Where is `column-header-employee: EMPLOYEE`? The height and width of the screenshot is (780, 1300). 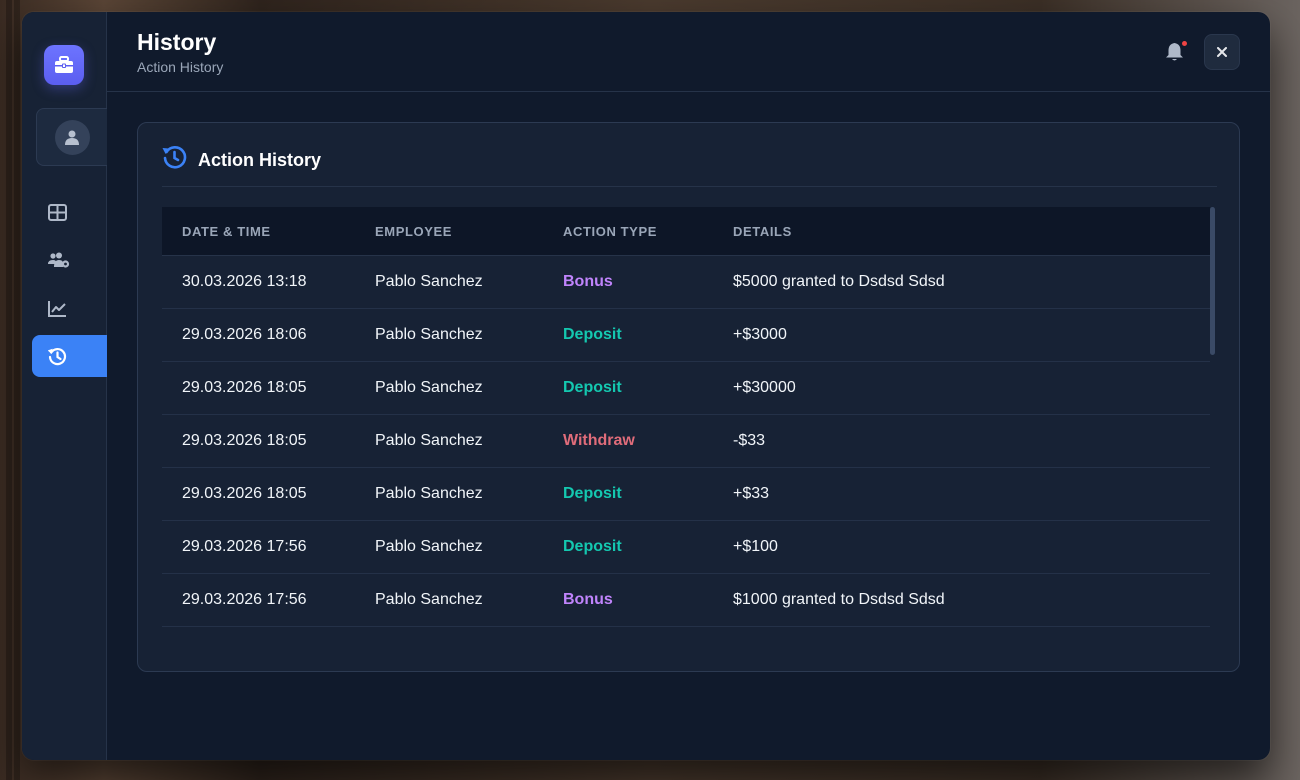
column-header-employee: EMPLOYEE is located at coordinates (469, 231).